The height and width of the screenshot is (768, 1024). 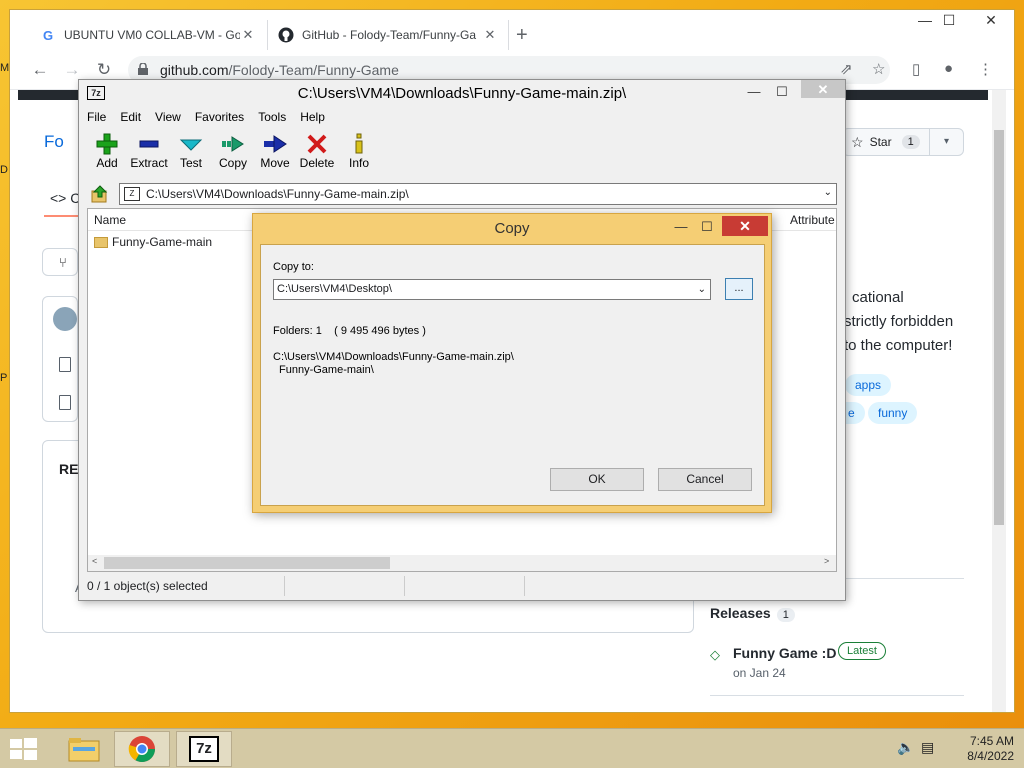 What do you see at coordinates (880, 142) in the screenshot?
I see `star-label: Star` at bounding box center [880, 142].